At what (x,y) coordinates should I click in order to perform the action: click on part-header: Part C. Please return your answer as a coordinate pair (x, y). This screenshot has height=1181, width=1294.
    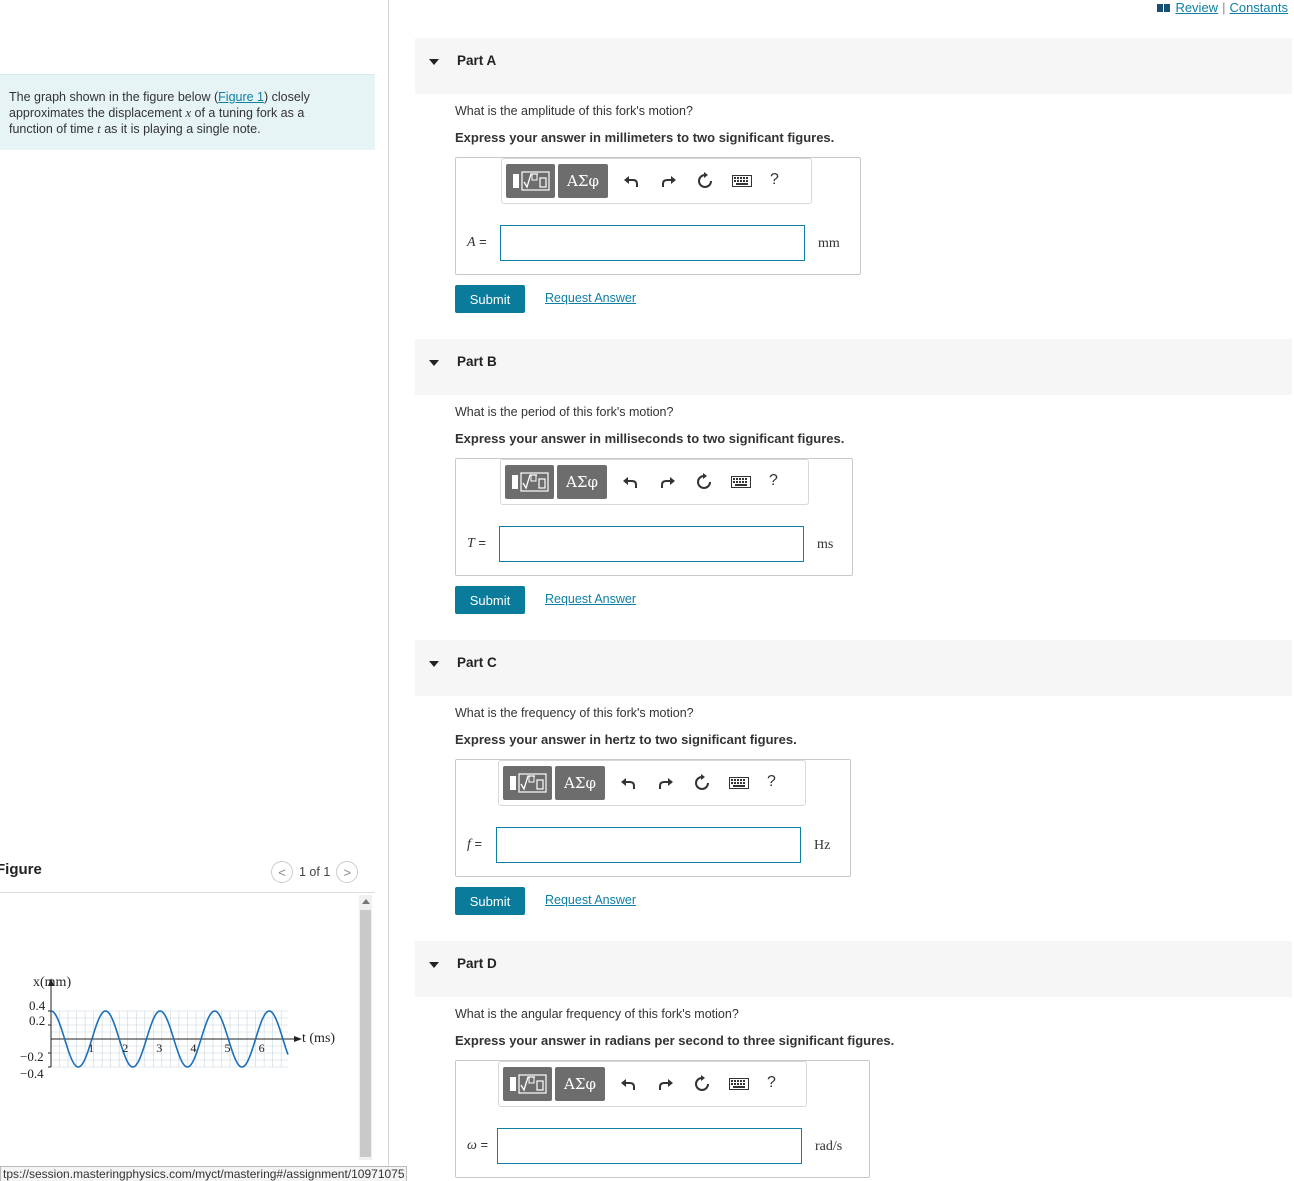
    Looking at the image, I should click on (853, 668).